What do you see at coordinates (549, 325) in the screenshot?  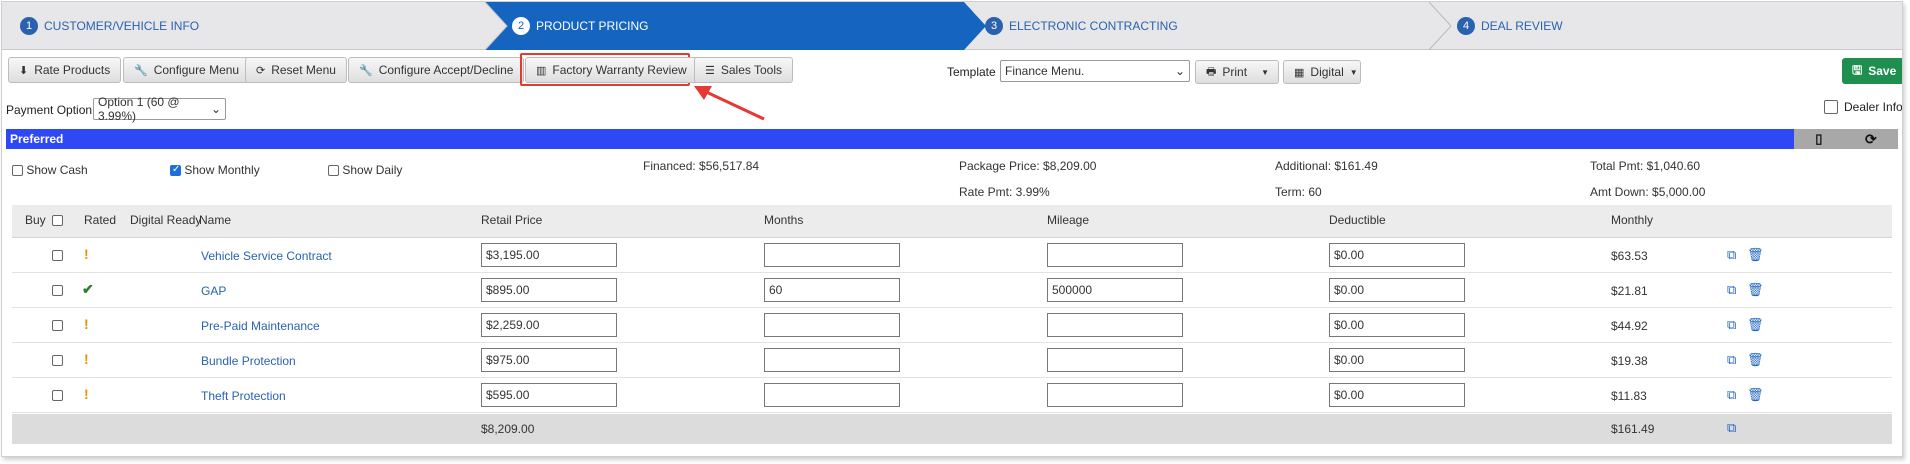 I see `retail-price-input: $2,259.00` at bounding box center [549, 325].